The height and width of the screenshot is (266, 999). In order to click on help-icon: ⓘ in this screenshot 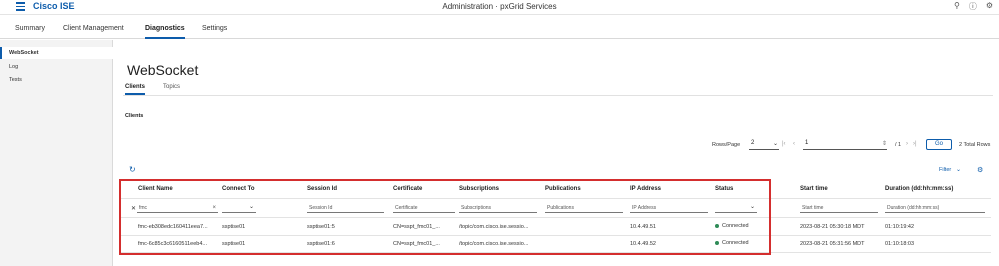, I will do `click(973, 6)`.